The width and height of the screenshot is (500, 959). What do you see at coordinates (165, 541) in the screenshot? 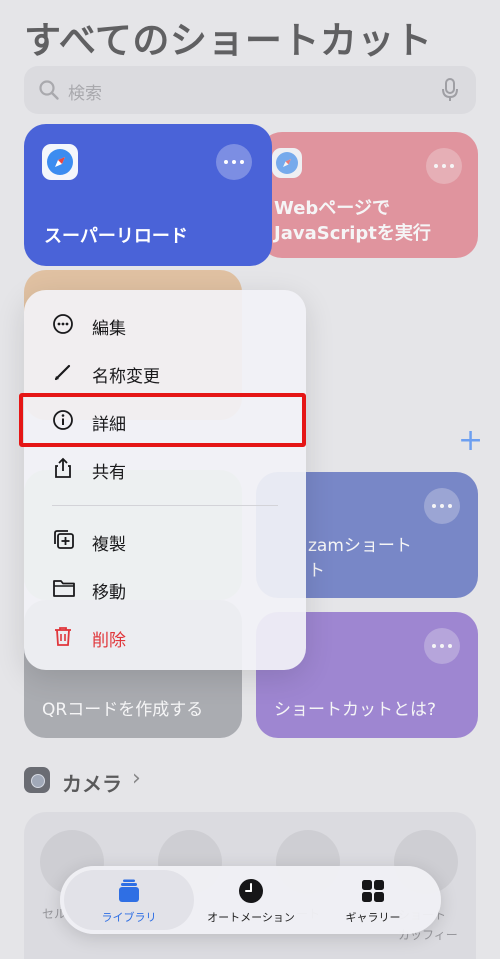
I see `menu-item-duplicate: 複製` at bounding box center [165, 541].